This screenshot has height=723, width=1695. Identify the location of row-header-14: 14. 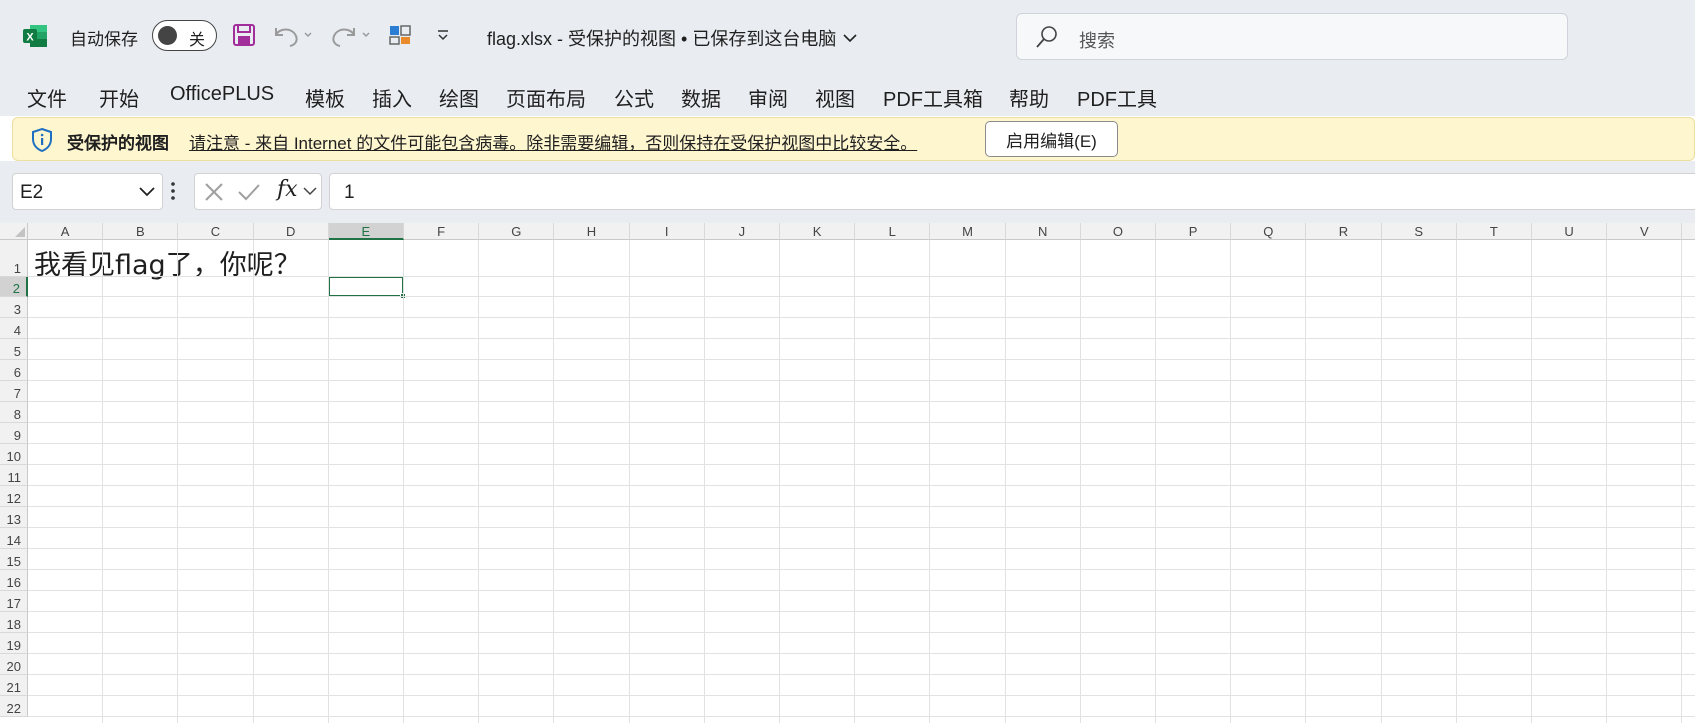
(14, 538).